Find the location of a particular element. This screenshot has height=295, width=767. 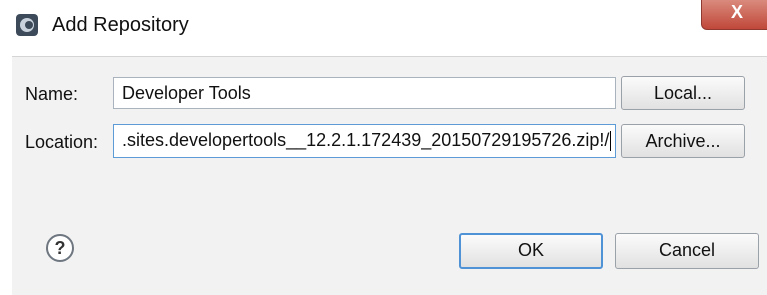

close-button: X is located at coordinates (734, 15).